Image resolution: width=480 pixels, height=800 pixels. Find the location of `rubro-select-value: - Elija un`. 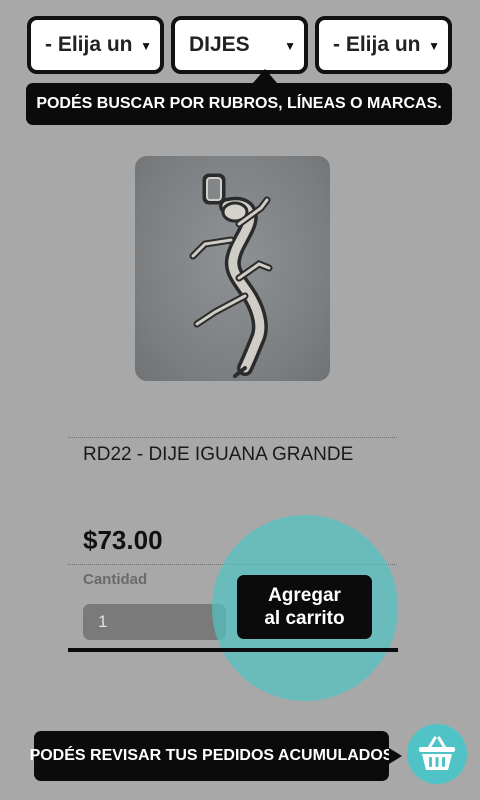

rubro-select-value: - Elija un is located at coordinates (89, 44).